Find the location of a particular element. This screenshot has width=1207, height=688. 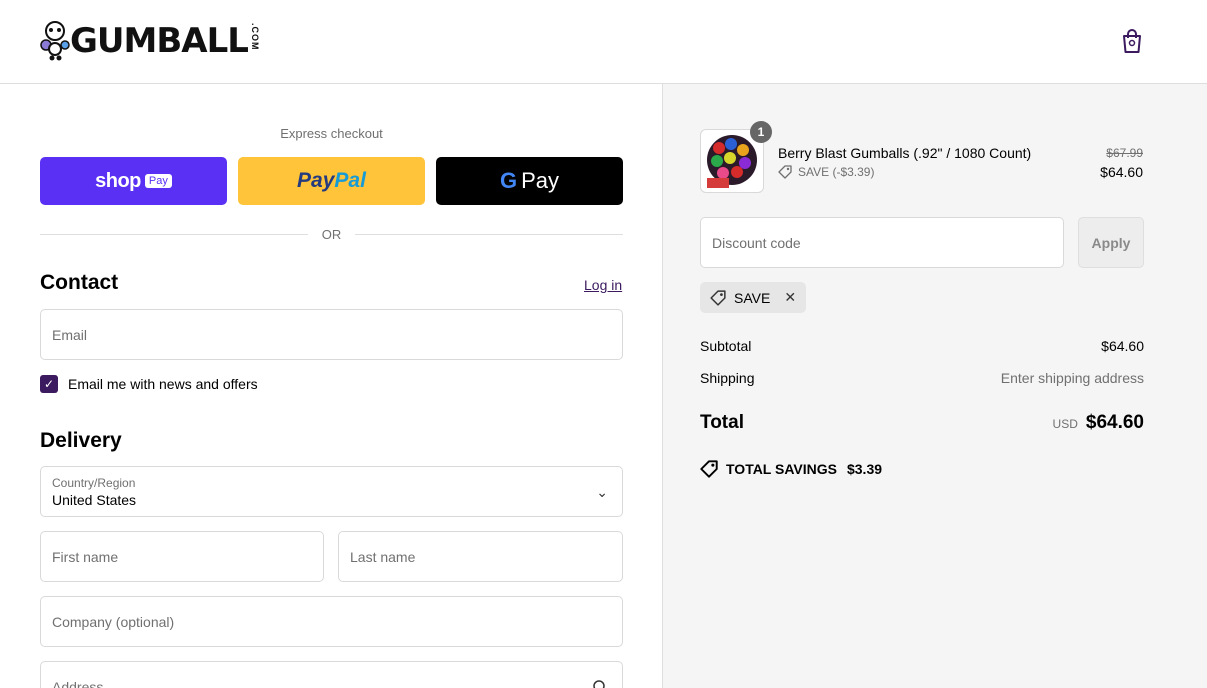

apply-button: Apply is located at coordinates (1111, 242).